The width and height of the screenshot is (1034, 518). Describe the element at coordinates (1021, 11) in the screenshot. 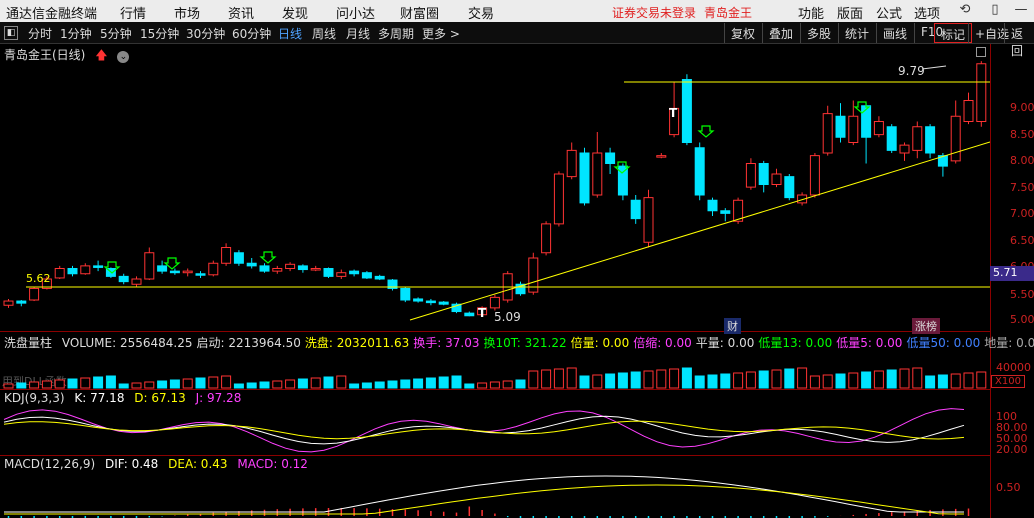

I see `minimize-icon: —` at that location.